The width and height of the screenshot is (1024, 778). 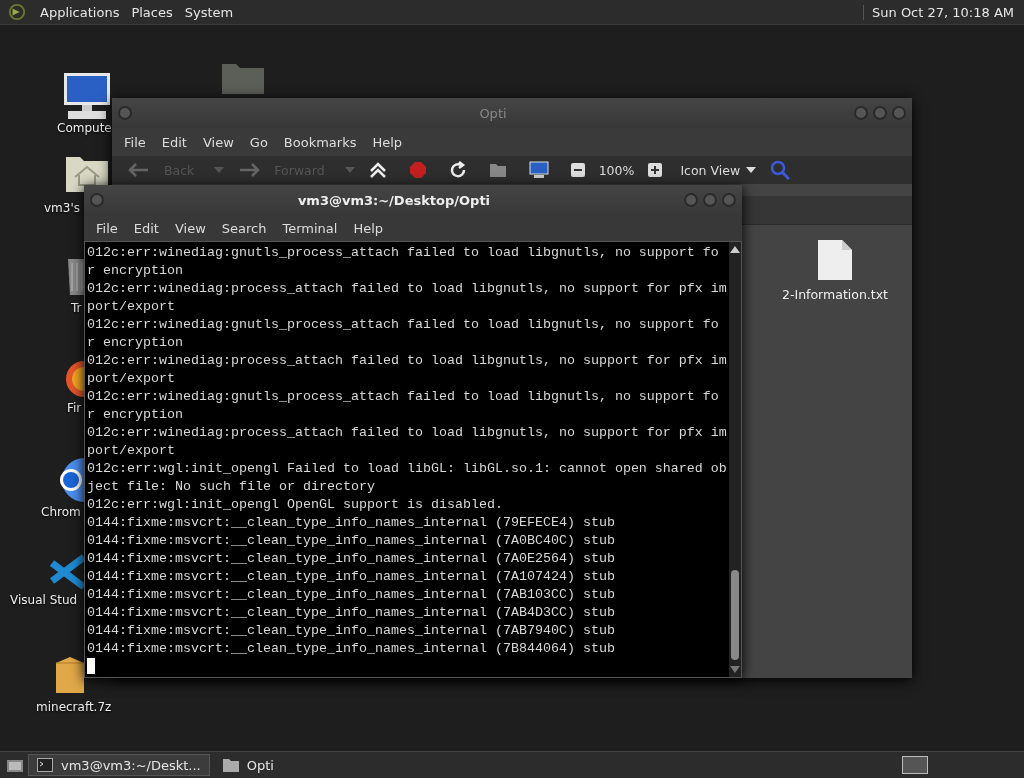 What do you see at coordinates (351, 595) in the screenshot?
I see `terminal-line: 0144:fixme:msvcrt:__clean_type_info_names_internal (7AB103CC) stub` at bounding box center [351, 595].